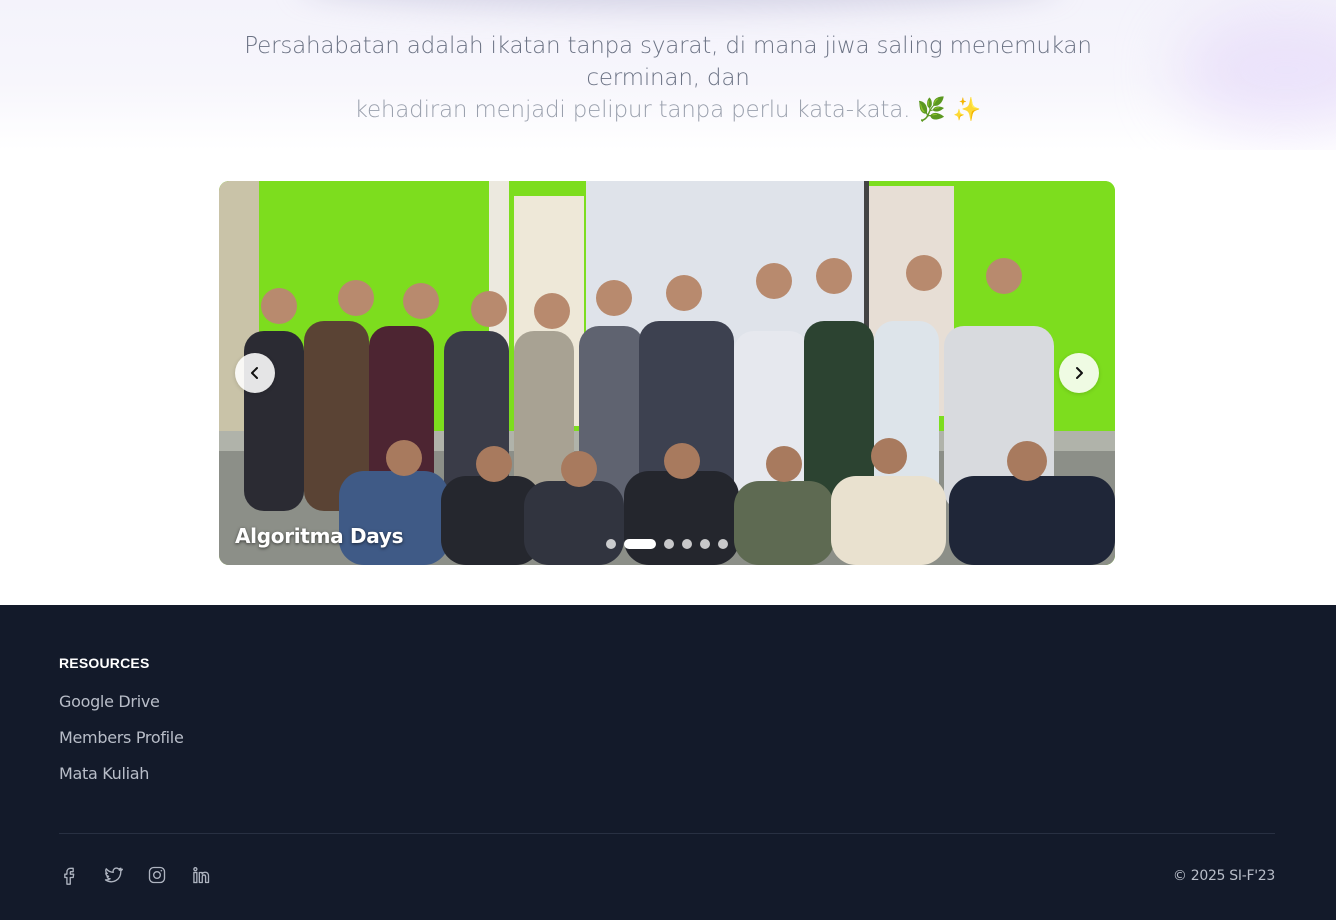  I want to click on members-profile-link: Members Profile, so click(121, 737).